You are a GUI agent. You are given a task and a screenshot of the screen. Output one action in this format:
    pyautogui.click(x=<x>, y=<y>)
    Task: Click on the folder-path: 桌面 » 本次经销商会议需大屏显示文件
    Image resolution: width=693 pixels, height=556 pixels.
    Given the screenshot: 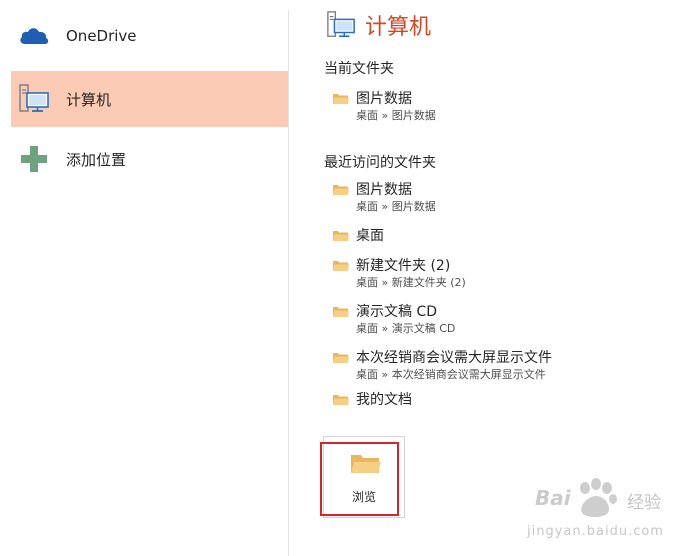 What is the action you would take?
    pyautogui.click(x=451, y=374)
    